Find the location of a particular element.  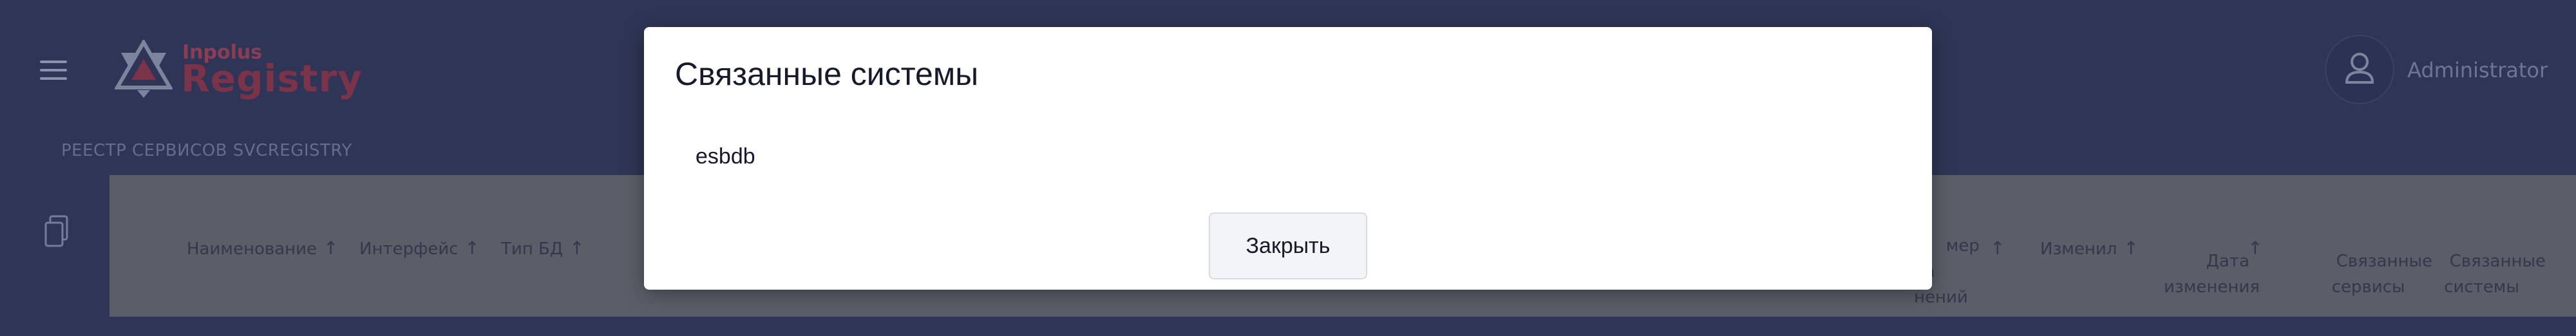

col-header-name: Наименование ↑ is located at coordinates (263, 249).